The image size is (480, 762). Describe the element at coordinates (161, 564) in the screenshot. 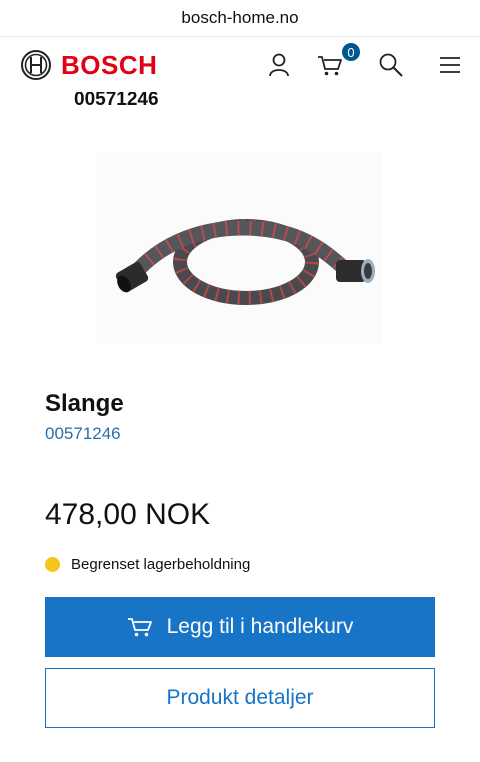

I see `stock-status-label: Begrenset lagerbeholdning` at that location.